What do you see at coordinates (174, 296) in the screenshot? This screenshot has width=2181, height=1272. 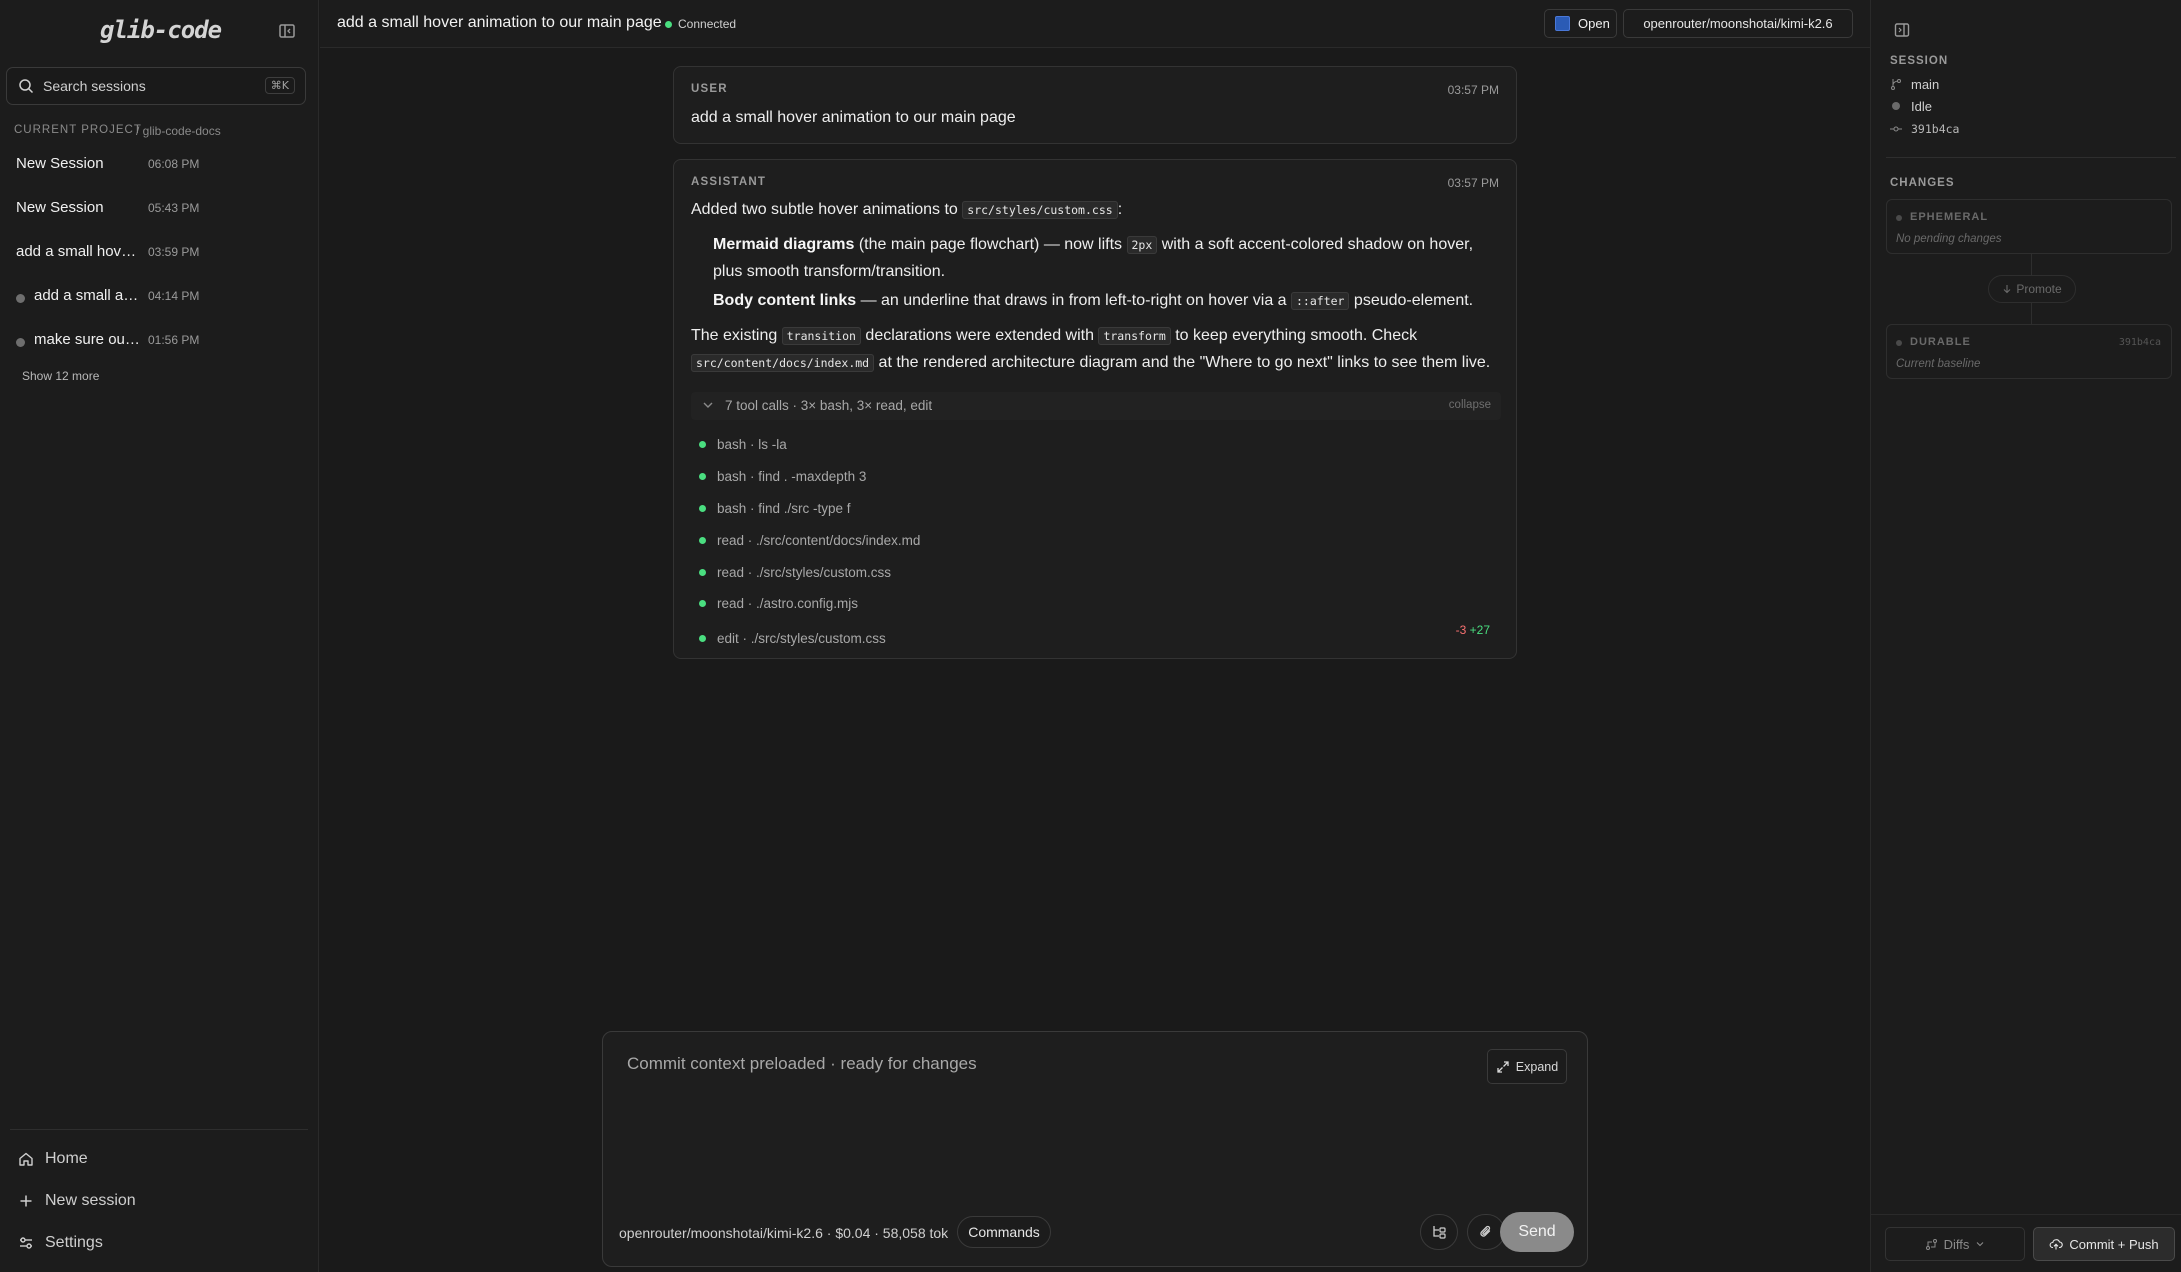 I see `session-time: 04:14 PM` at bounding box center [174, 296].